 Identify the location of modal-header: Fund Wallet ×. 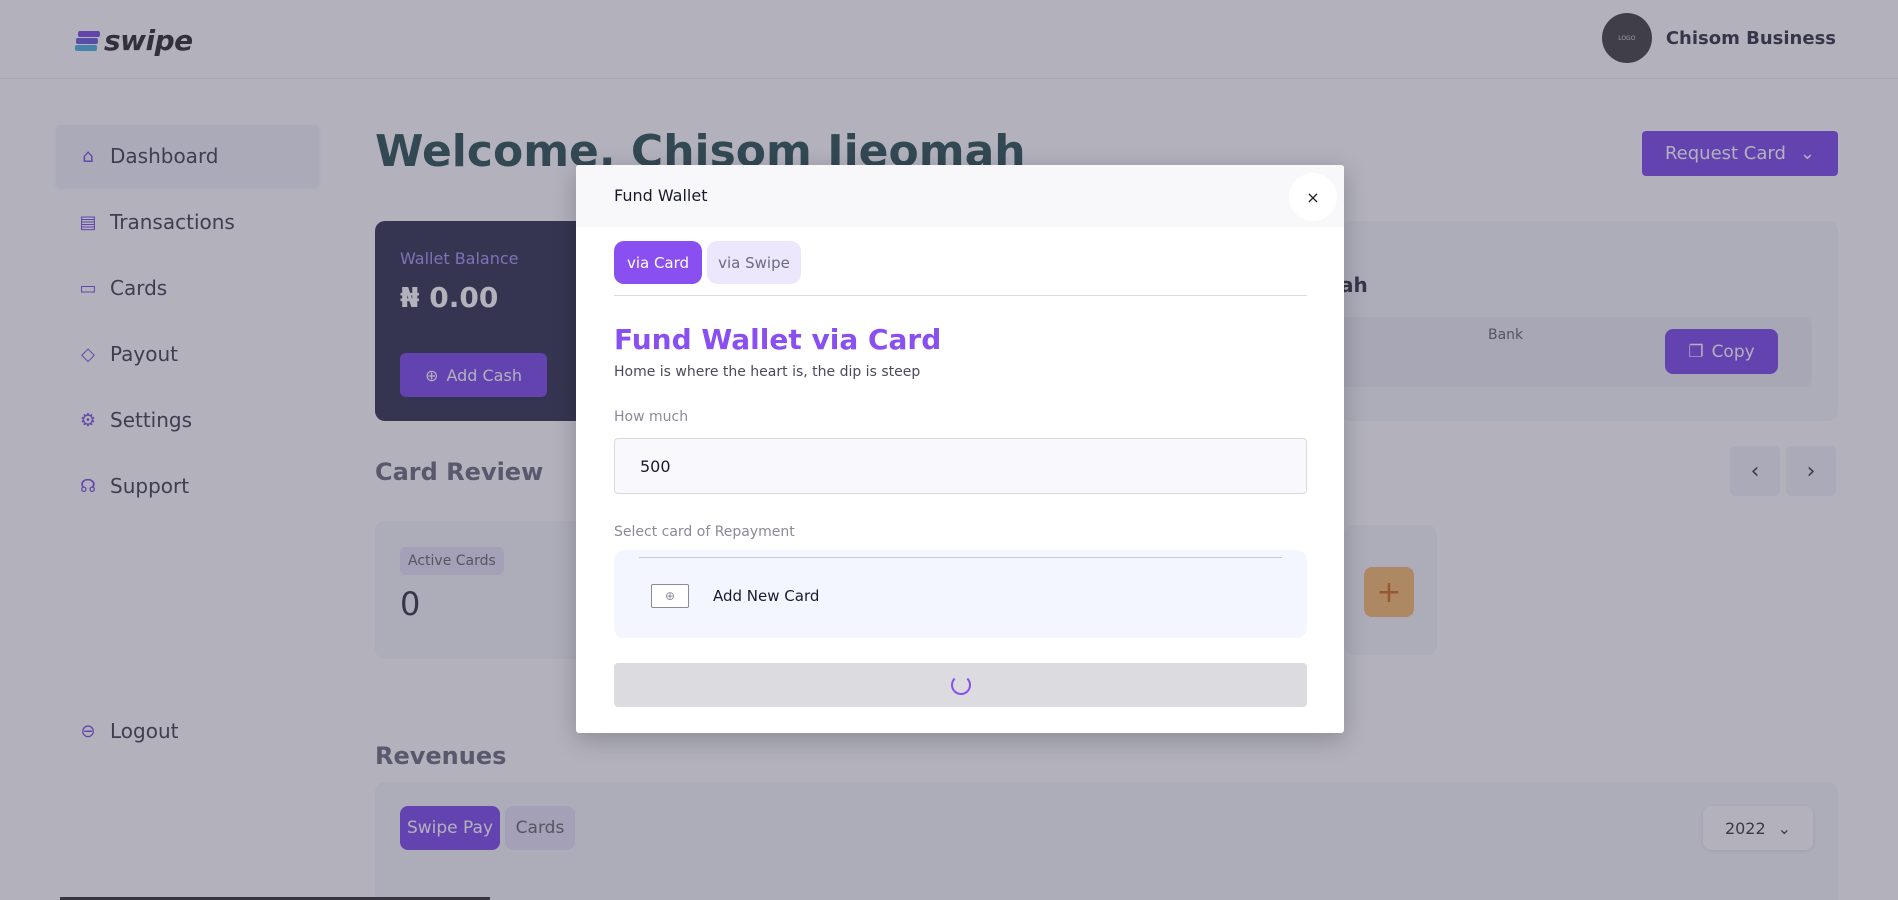
(960, 196).